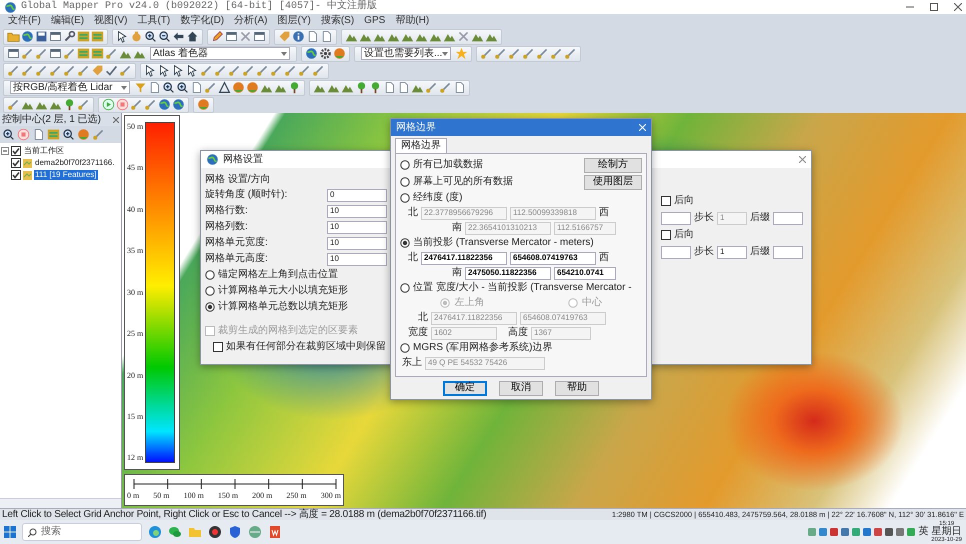  What do you see at coordinates (70, 87) in the screenshot?
I see `dropdown: 按RGB/高程着色 Lidar` at bounding box center [70, 87].